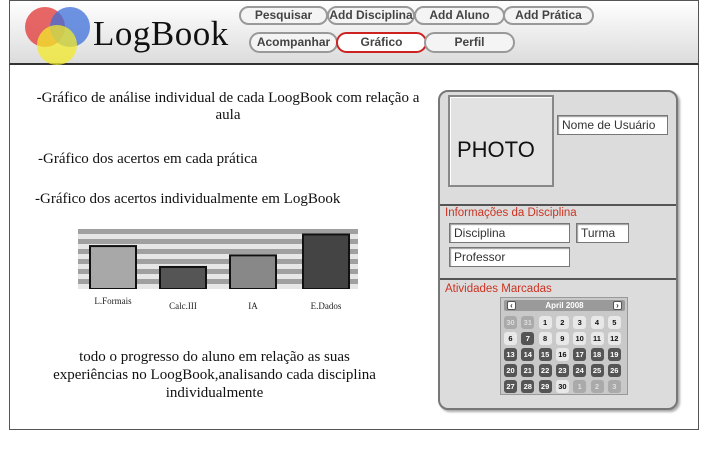 The height and width of the screenshot is (449, 718). I want to click on calendar-day: 18, so click(597, 354).